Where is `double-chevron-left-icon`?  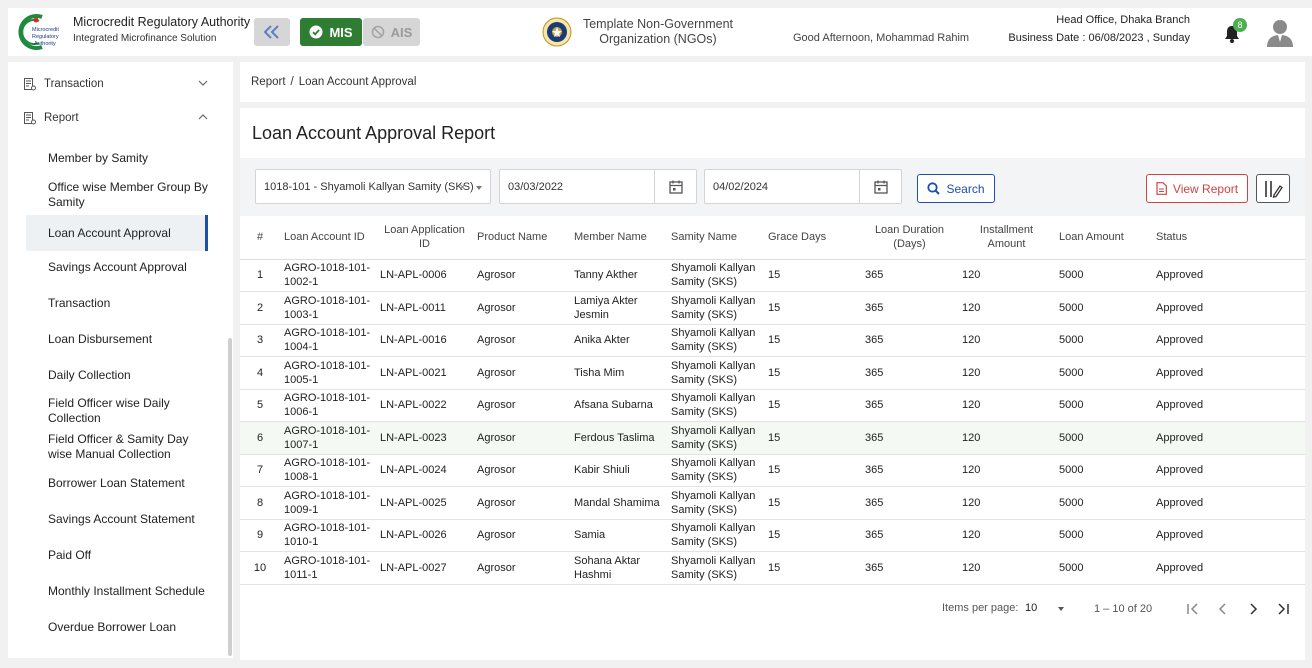
double-chevron-left-icon is located at coordinates (271, 32).